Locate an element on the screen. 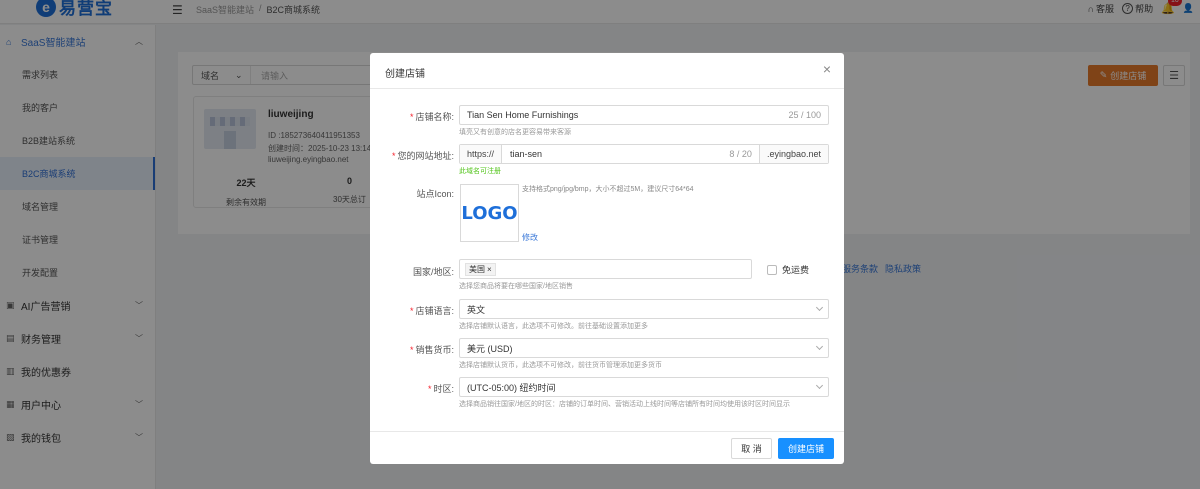  url-label: * 您的网站地址: is located at coordinates (423, 155).